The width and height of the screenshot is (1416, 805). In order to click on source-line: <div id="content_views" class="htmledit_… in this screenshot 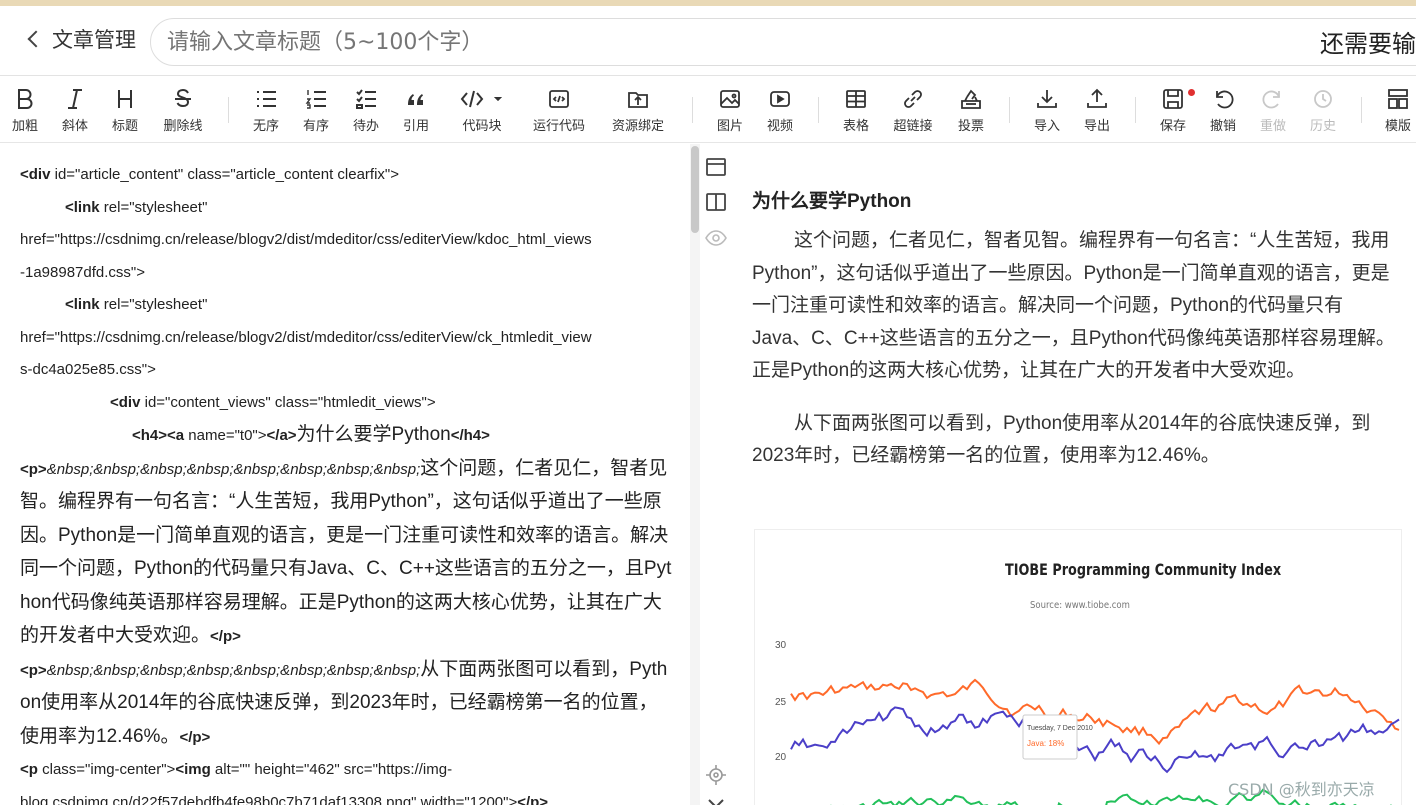, I will do `click(273, 402)`.